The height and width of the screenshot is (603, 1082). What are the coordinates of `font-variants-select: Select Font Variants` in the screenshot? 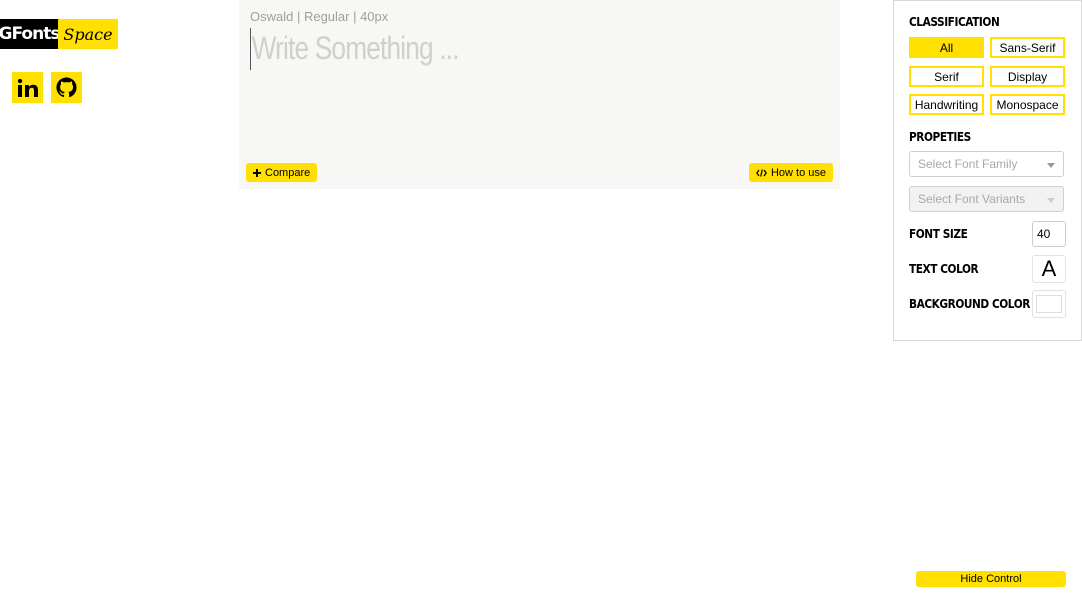 It's located at (986, 199).